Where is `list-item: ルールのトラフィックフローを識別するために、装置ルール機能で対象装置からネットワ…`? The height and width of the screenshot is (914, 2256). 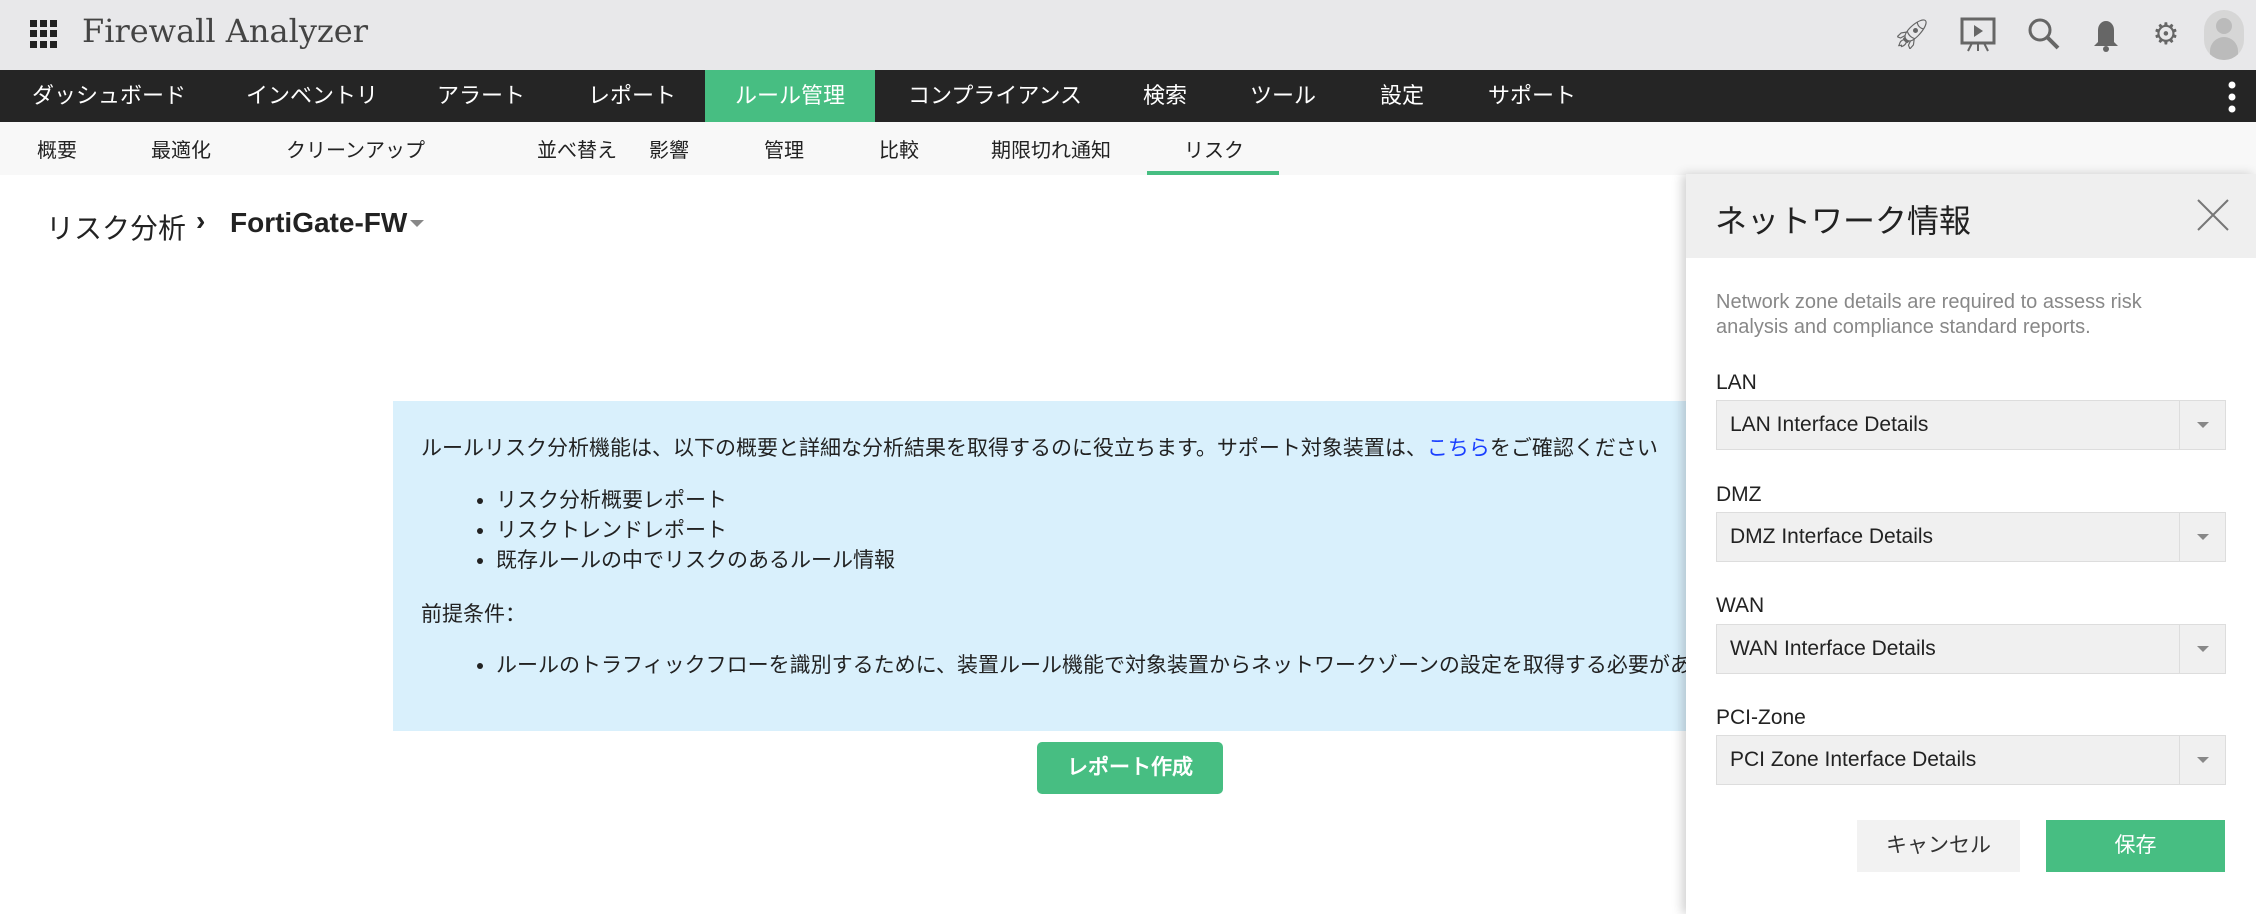
list-item: ルールのトラフィックフローを識別するために、装置ルール機能で対象装置からネットワ… is located at coordinates (1125, 666).